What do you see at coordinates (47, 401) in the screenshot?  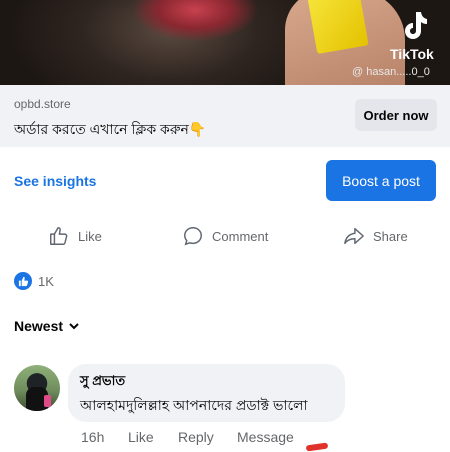 I see `avatar-accent` at bounding box center [47, 401].